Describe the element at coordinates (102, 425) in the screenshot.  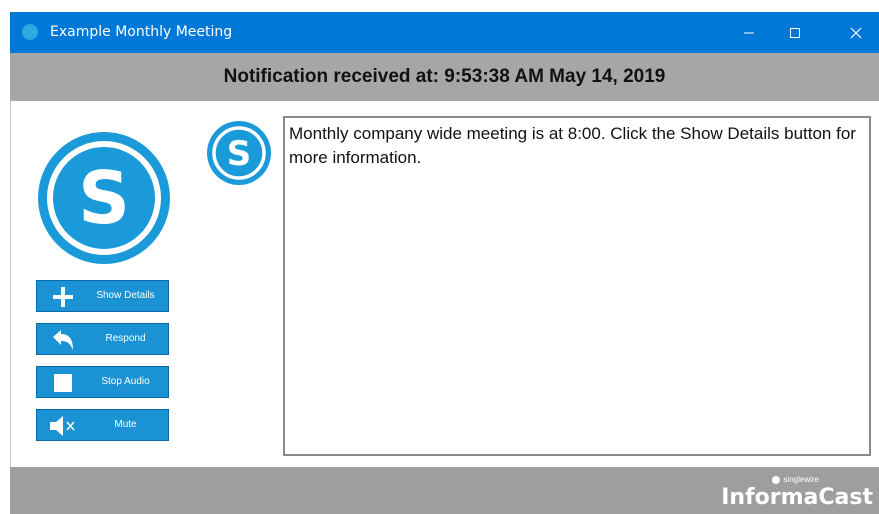
I see `mute-button: Mute` at that location.